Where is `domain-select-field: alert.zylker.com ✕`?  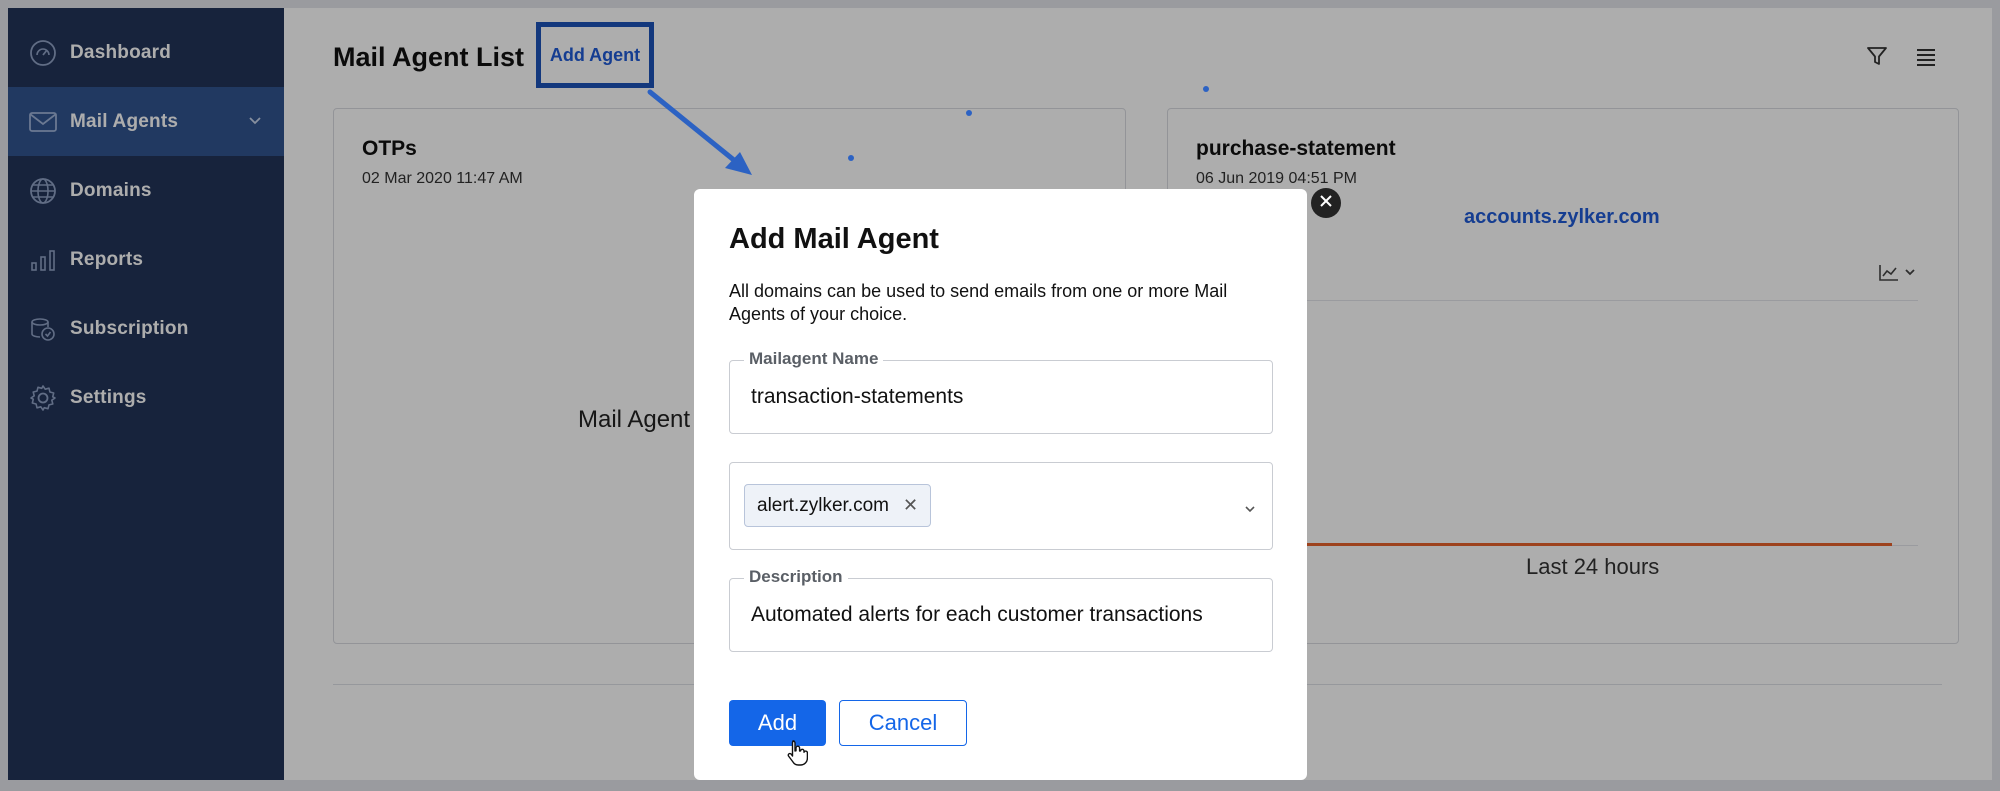 domain-select-field: alert.zylker.com ✕ is located at coordinates (1001, 506).